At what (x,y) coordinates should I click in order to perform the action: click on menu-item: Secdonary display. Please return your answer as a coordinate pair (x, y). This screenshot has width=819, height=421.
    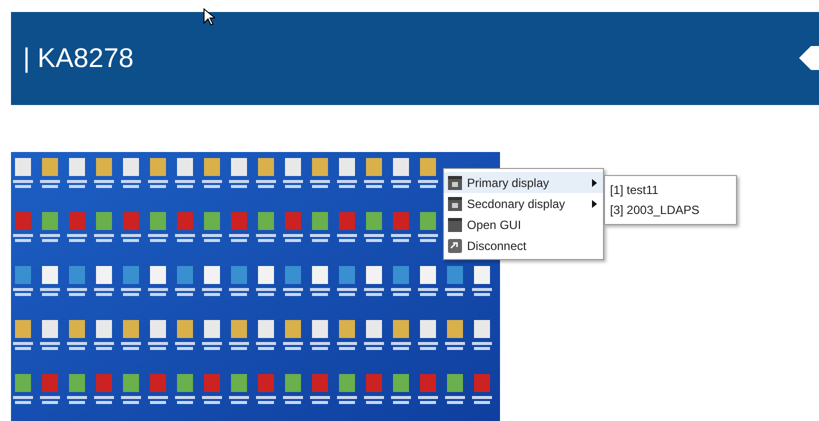
    Looking at the image, I should click on (523, 203).